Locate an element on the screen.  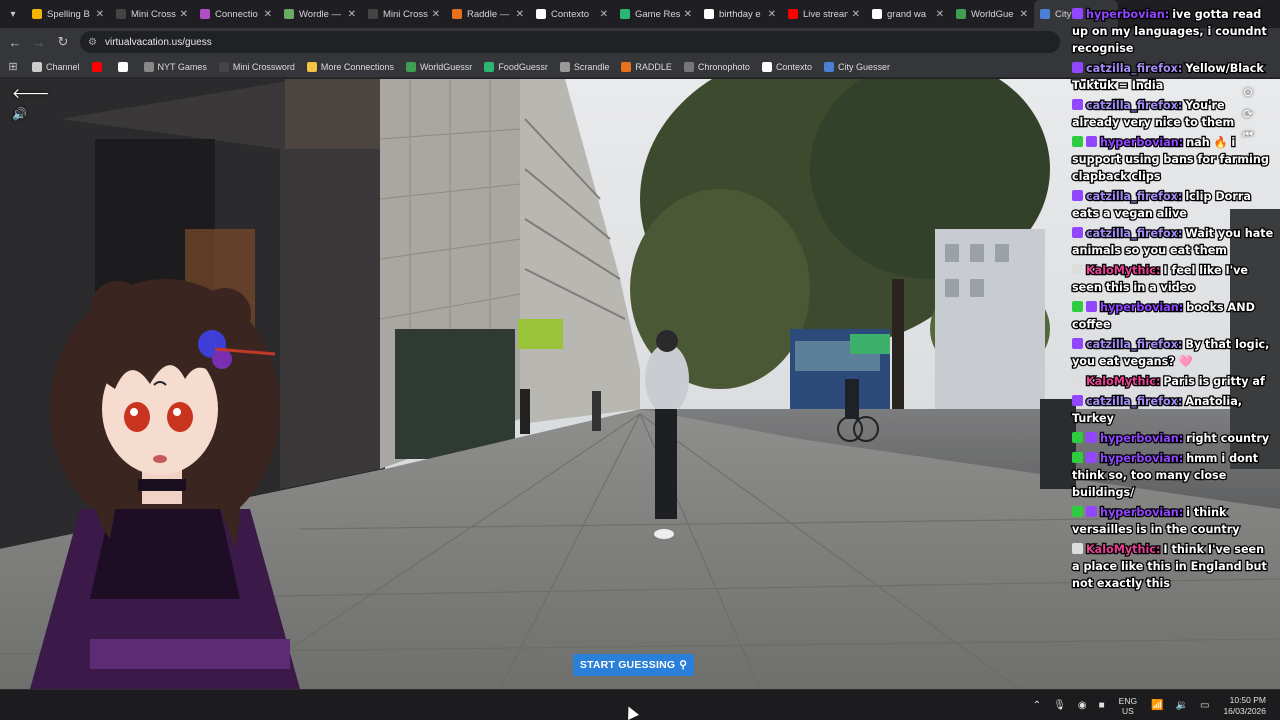
tab-search-chevron-icon: ▾ is located at coordinates (13, 14).